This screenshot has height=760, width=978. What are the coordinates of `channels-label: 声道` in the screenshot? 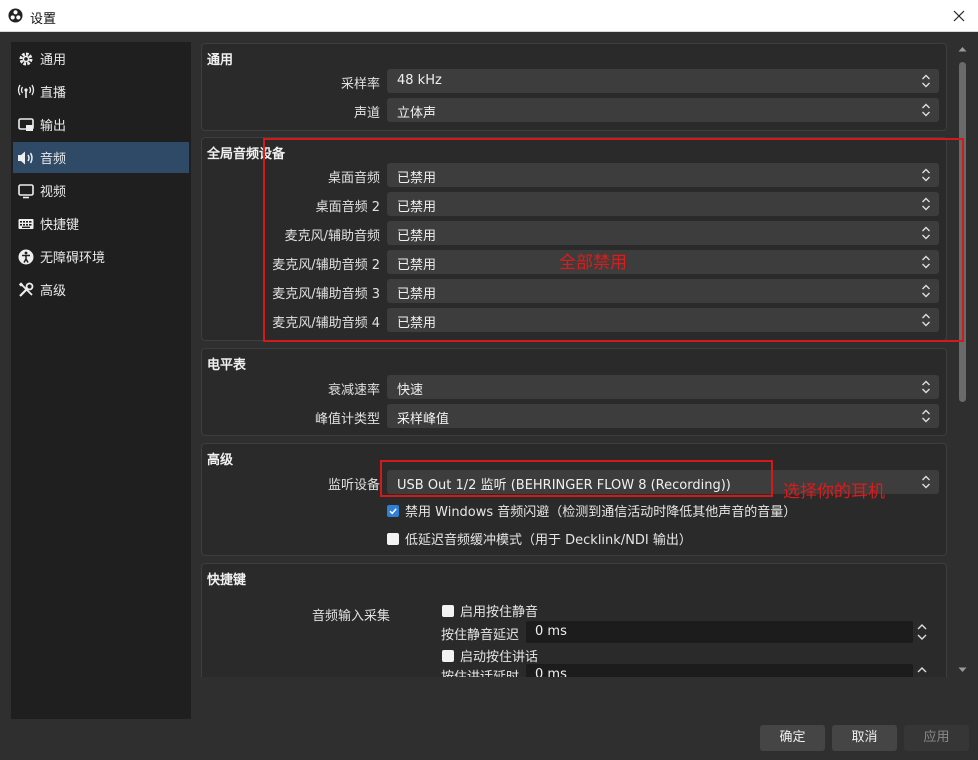 It's located at (366, 113).